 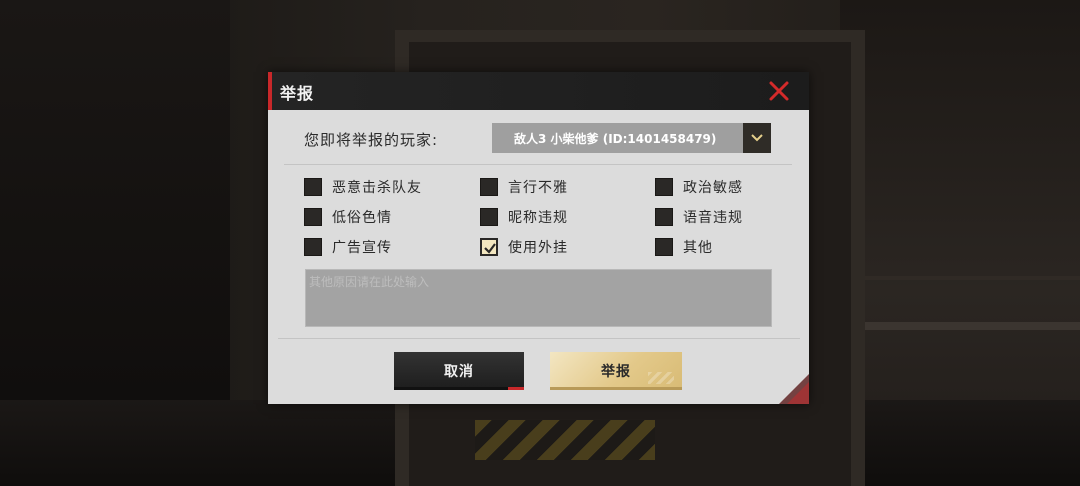 I want to click on option-label: 低俗色情, so click(x=362, y=218).